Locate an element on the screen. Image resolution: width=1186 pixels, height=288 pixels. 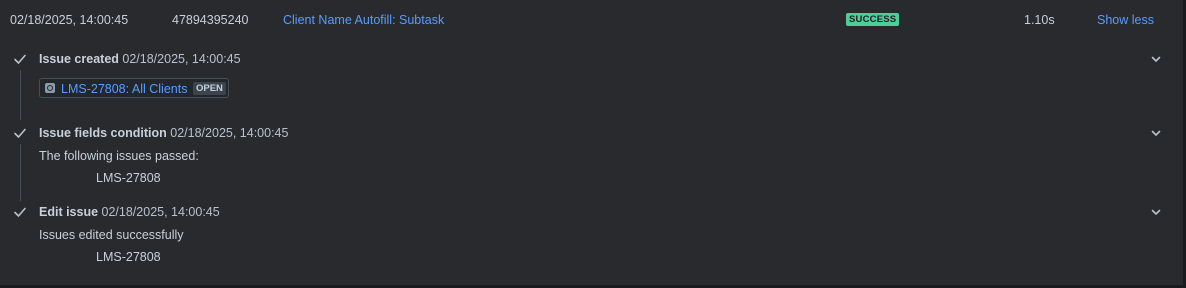
execution-duration: 1.10s is located at coordinates (1039, 20).